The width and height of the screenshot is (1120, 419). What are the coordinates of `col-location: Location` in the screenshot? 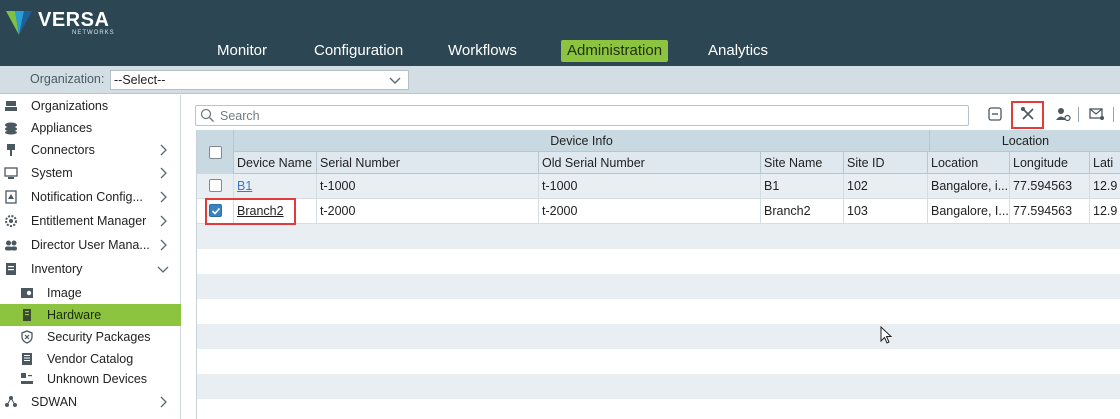 It's located at (969, 163).